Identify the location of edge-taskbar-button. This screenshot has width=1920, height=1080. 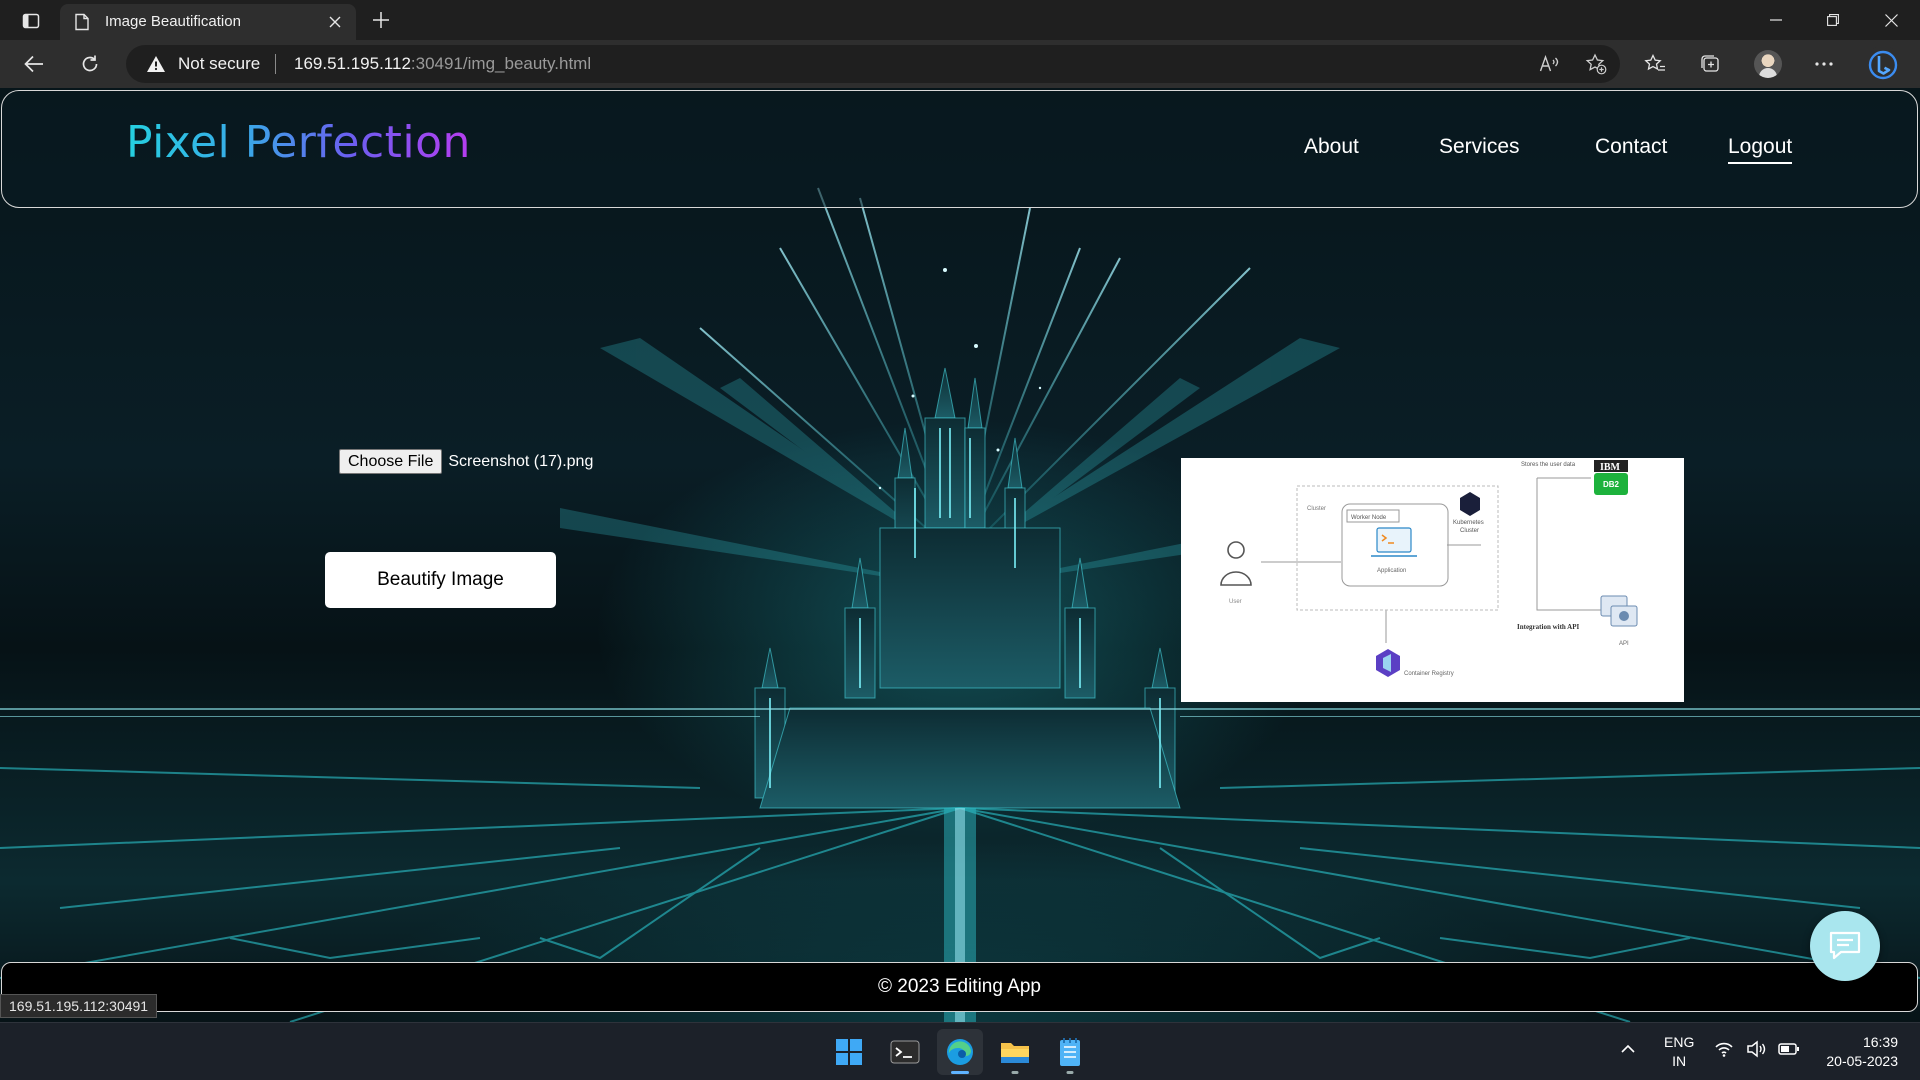
(960, 1052).